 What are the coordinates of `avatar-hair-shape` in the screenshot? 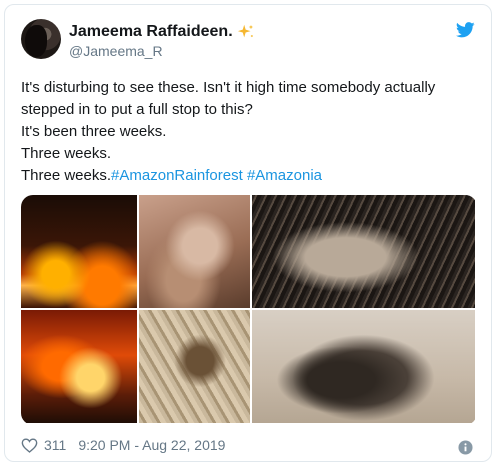 It's located at (36, 41).